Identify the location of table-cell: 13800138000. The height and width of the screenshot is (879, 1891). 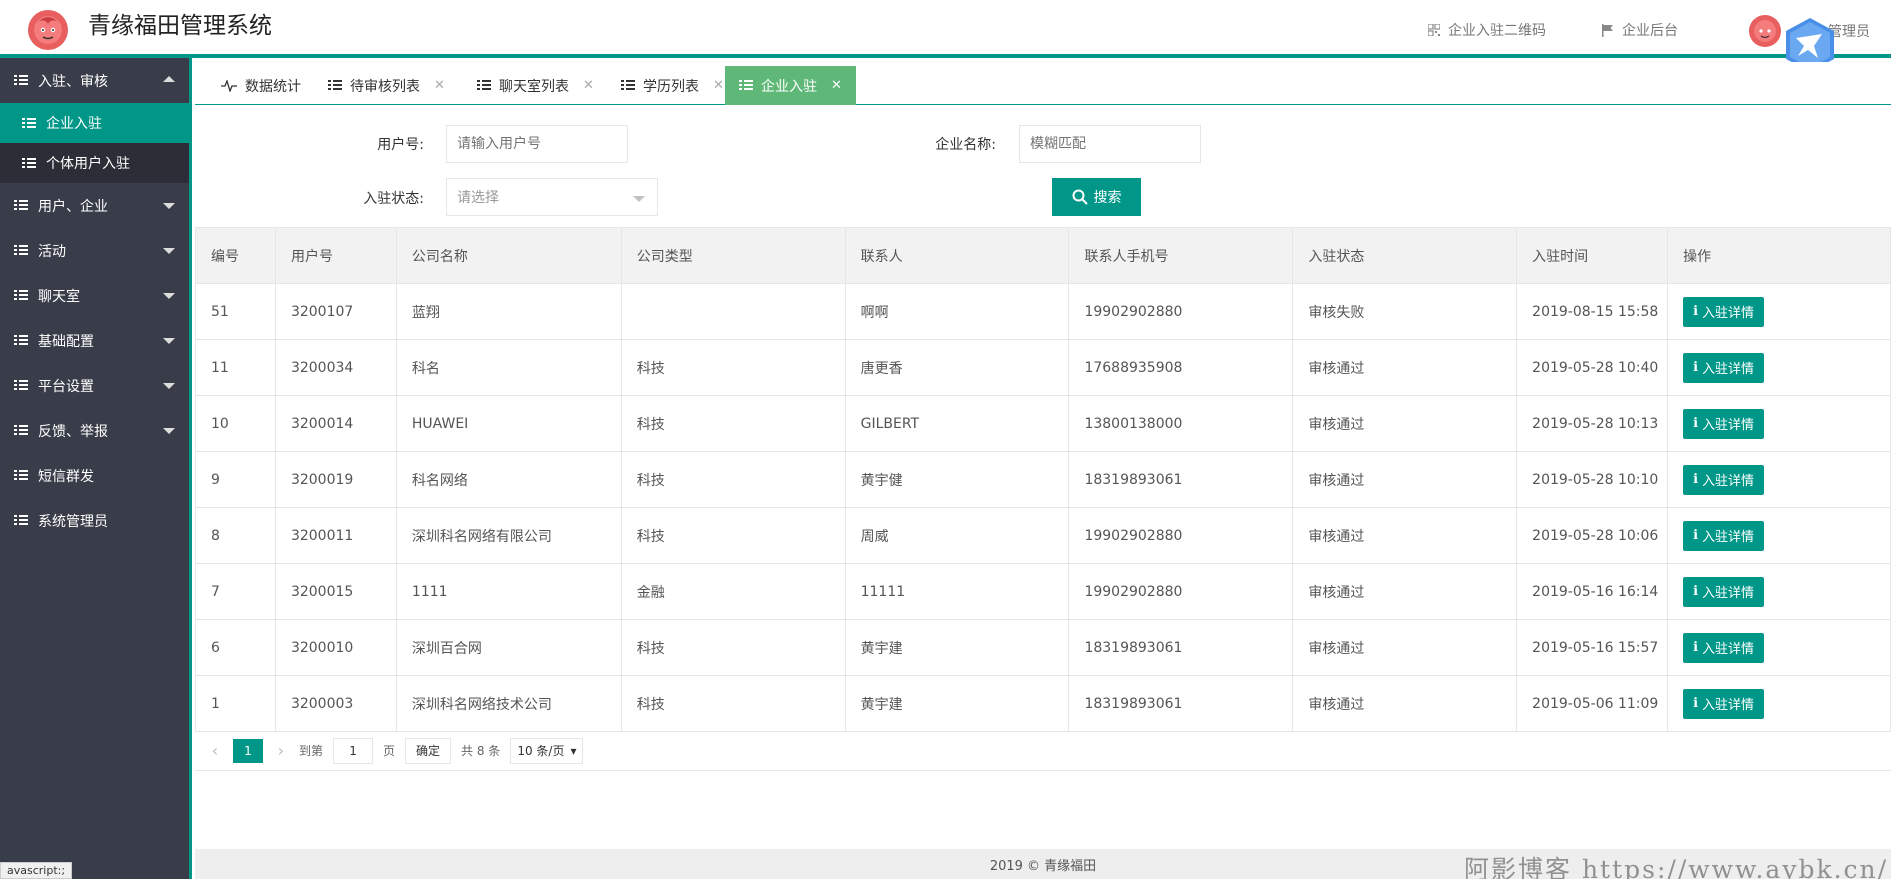
(1181, 423).